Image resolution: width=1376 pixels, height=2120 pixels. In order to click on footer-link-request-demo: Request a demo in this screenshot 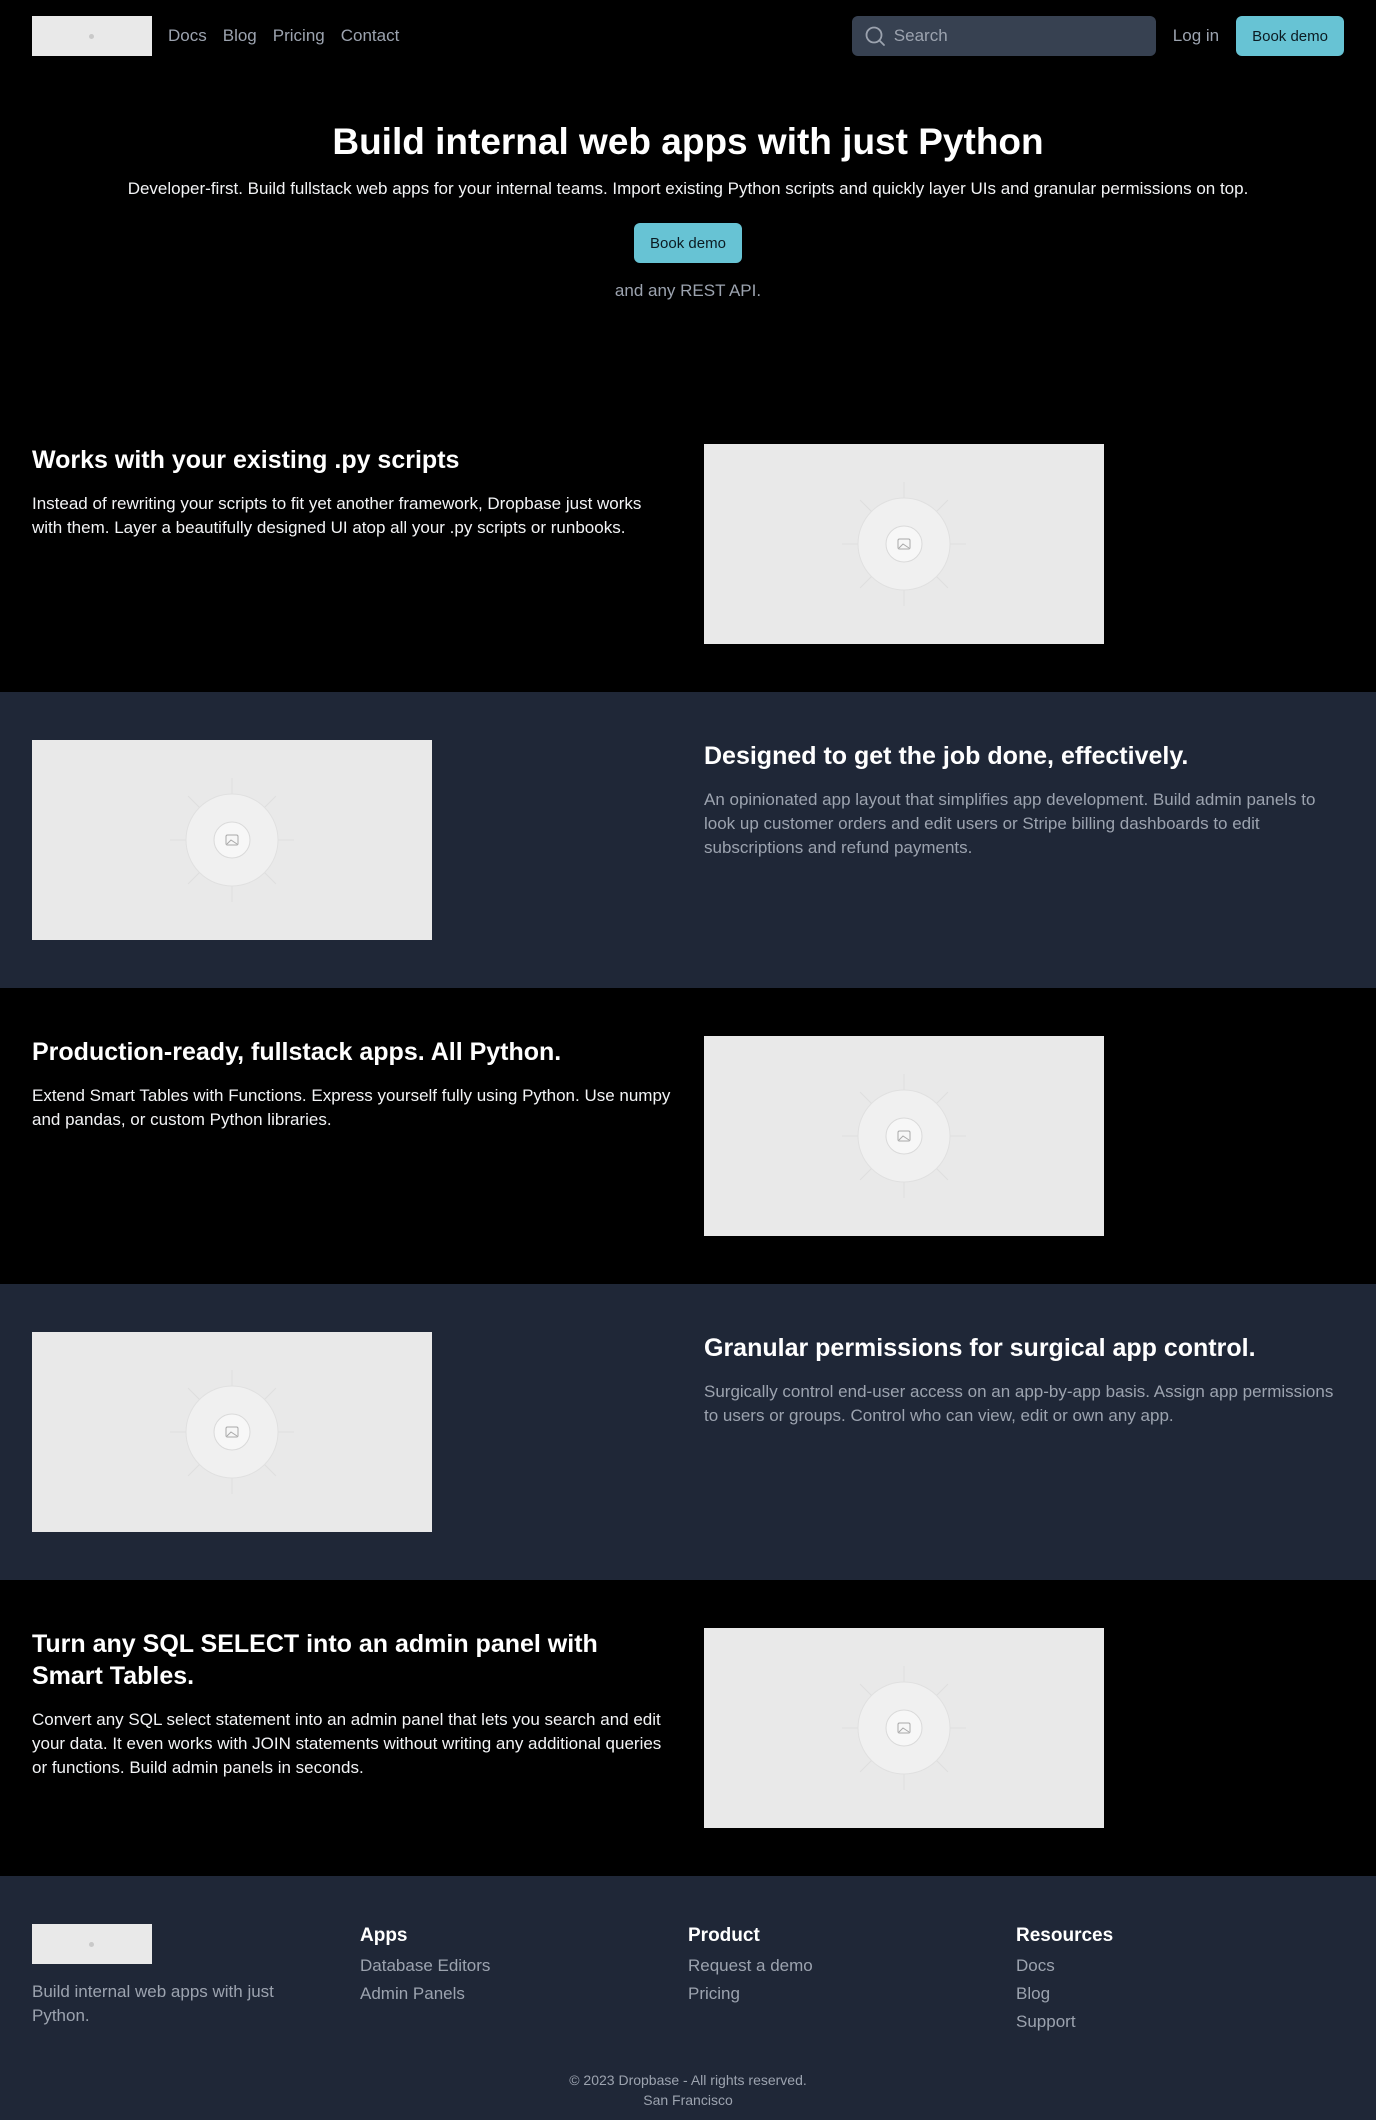, I will do `click(852, 1966)`.